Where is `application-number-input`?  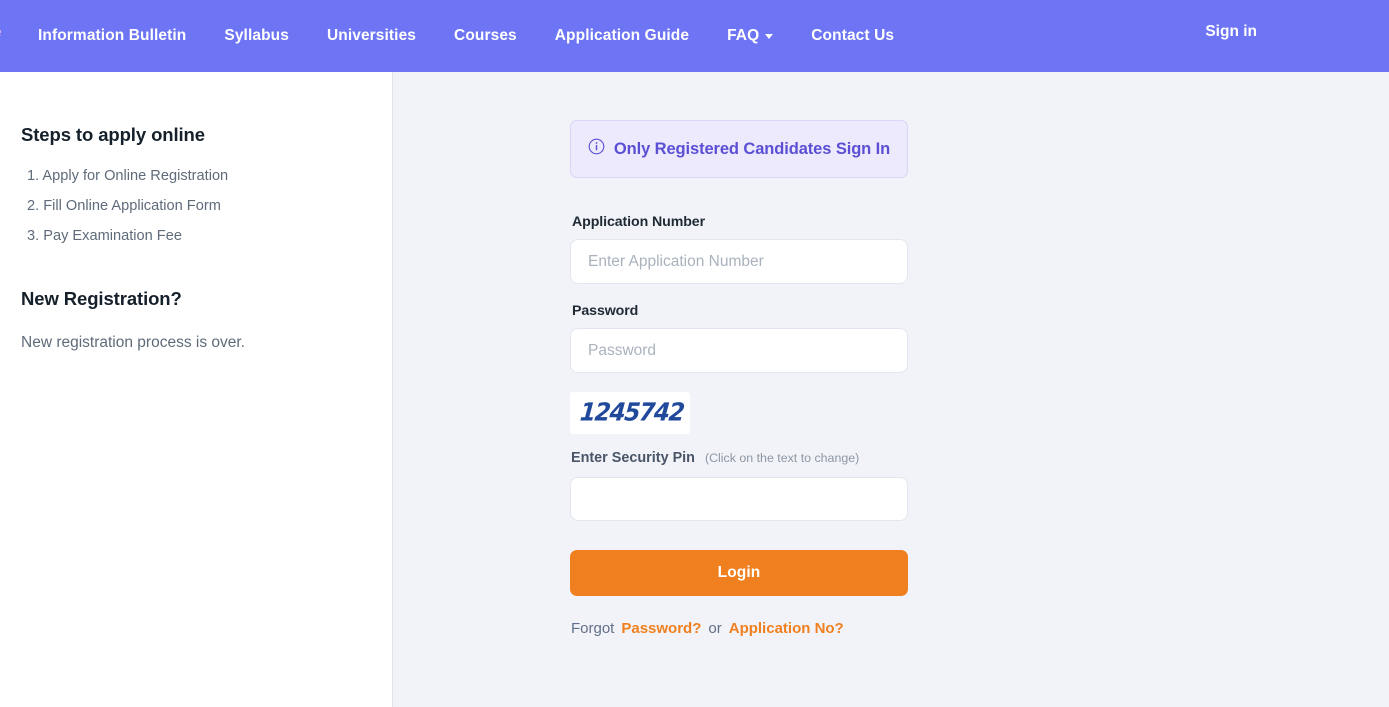
application-number-input is located at coordinates (739, 261).